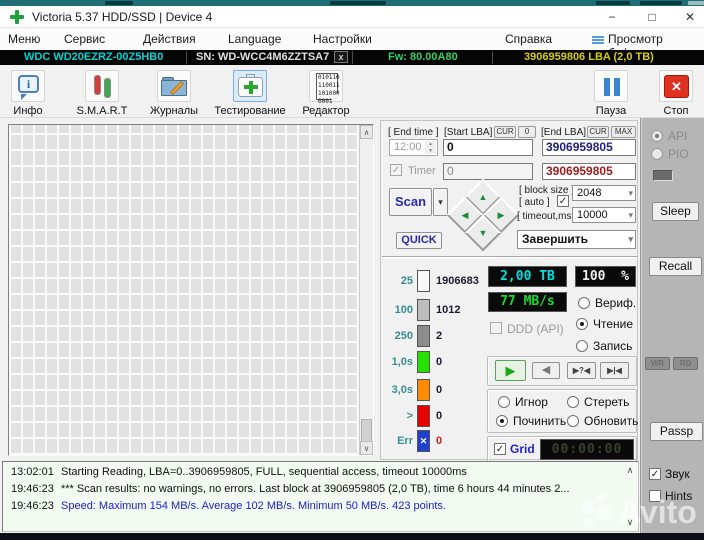 Image resolution: width=704 pixels, height=540 pixels. I want to click on start-lba-cur-button: CUR, so click(505, 132).